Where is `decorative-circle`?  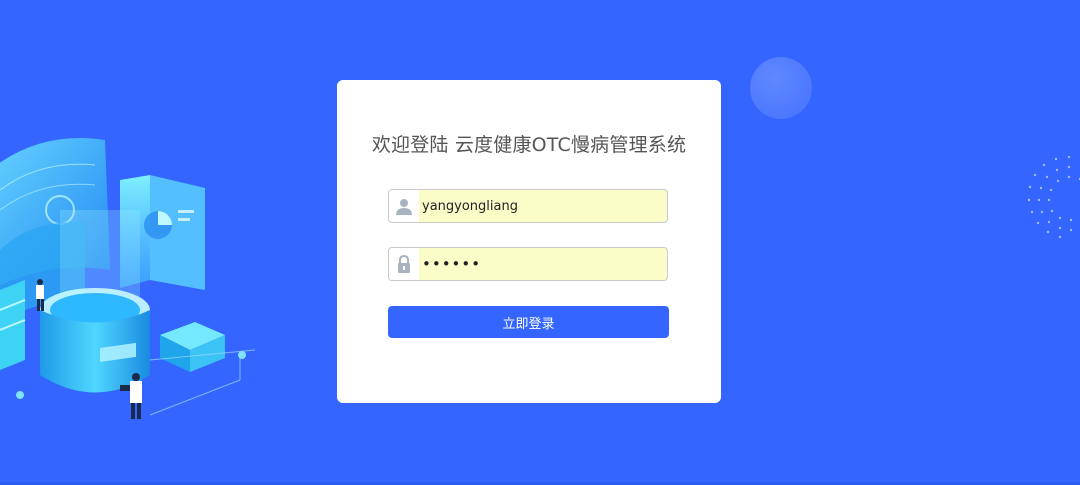
decorative-circle is located at coordinates (781, 88).